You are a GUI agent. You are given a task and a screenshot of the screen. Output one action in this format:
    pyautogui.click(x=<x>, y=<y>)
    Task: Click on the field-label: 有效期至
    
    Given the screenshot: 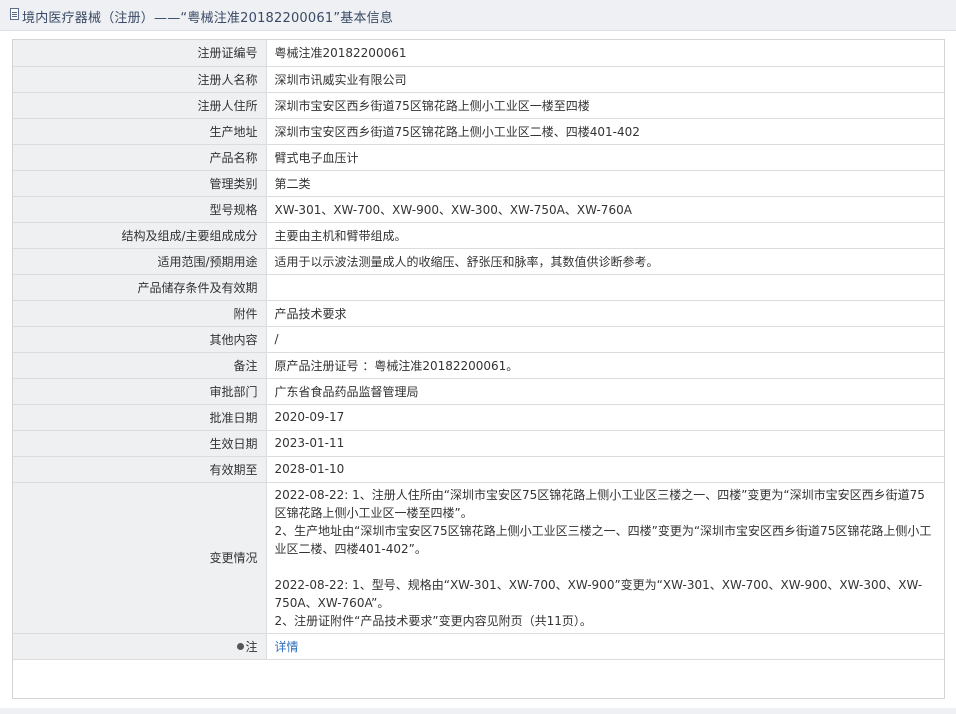 What is the action you would take?
    pyautogui.click(x=140, y=469)
    